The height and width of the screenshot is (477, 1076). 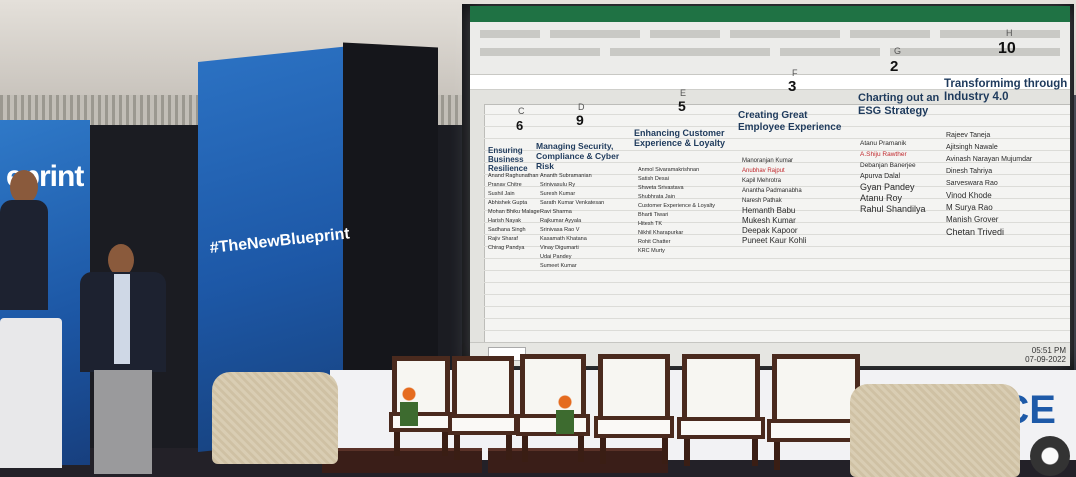 What do you see at coordinates (559, 248) in the screenshot?
I see `list-item: Vinay Digumarti` at bounding box center [559, 248].